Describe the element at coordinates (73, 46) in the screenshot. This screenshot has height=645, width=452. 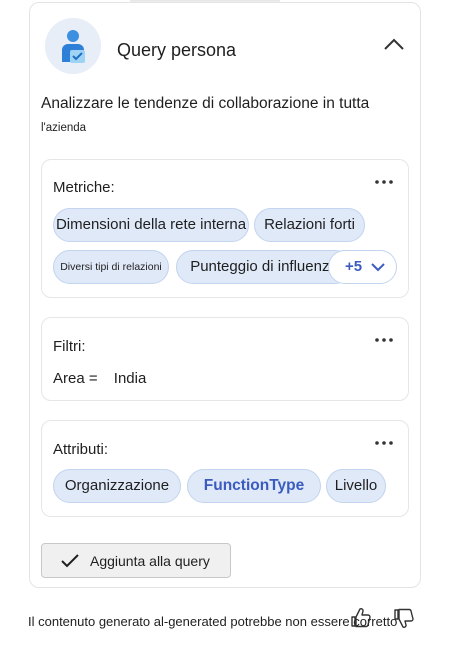
I see `person-badge-icon` at that location.